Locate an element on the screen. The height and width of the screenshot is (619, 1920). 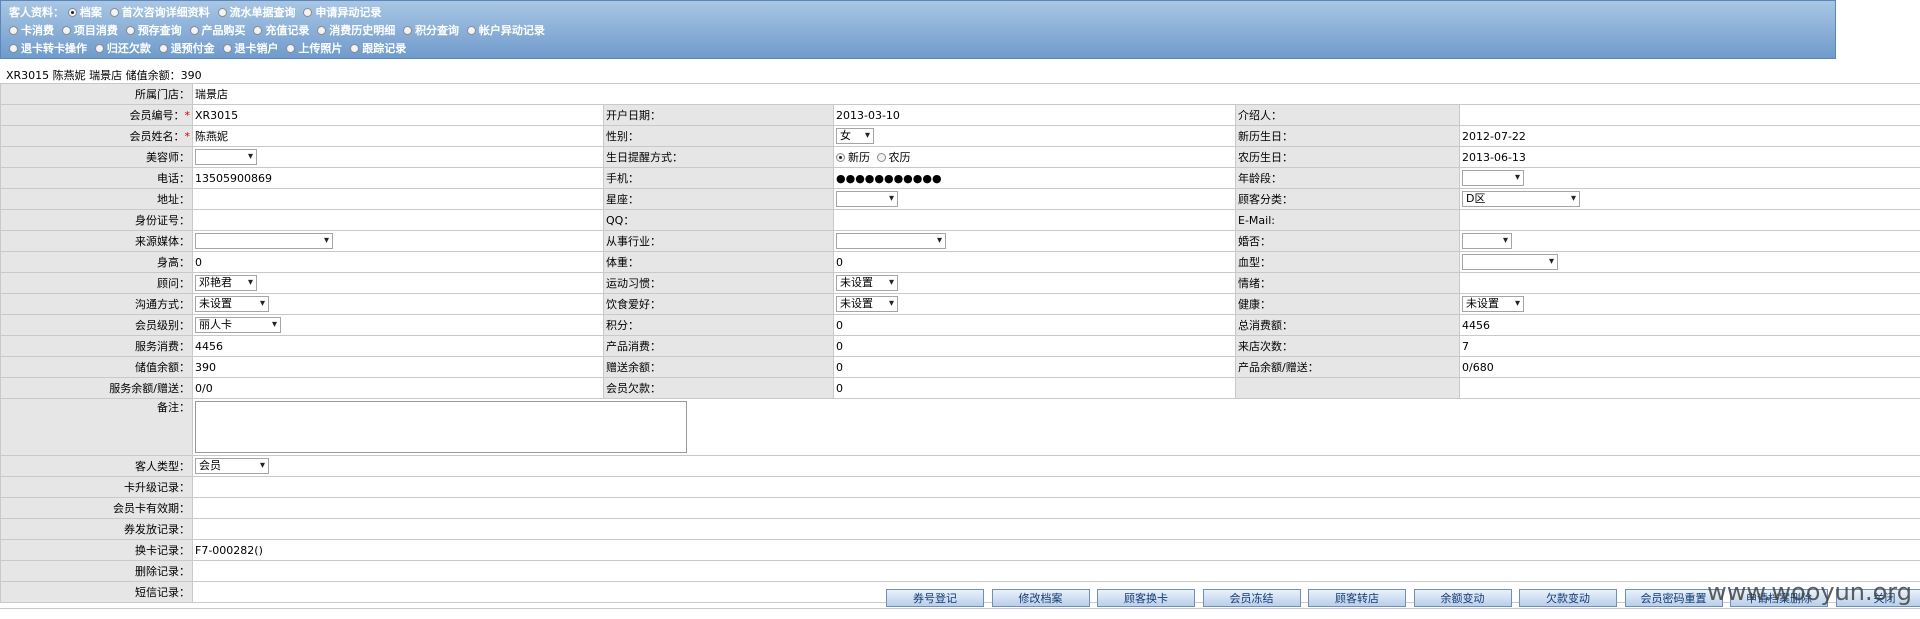
product-spend-value: 0 is located at coordinates (1034, 346).